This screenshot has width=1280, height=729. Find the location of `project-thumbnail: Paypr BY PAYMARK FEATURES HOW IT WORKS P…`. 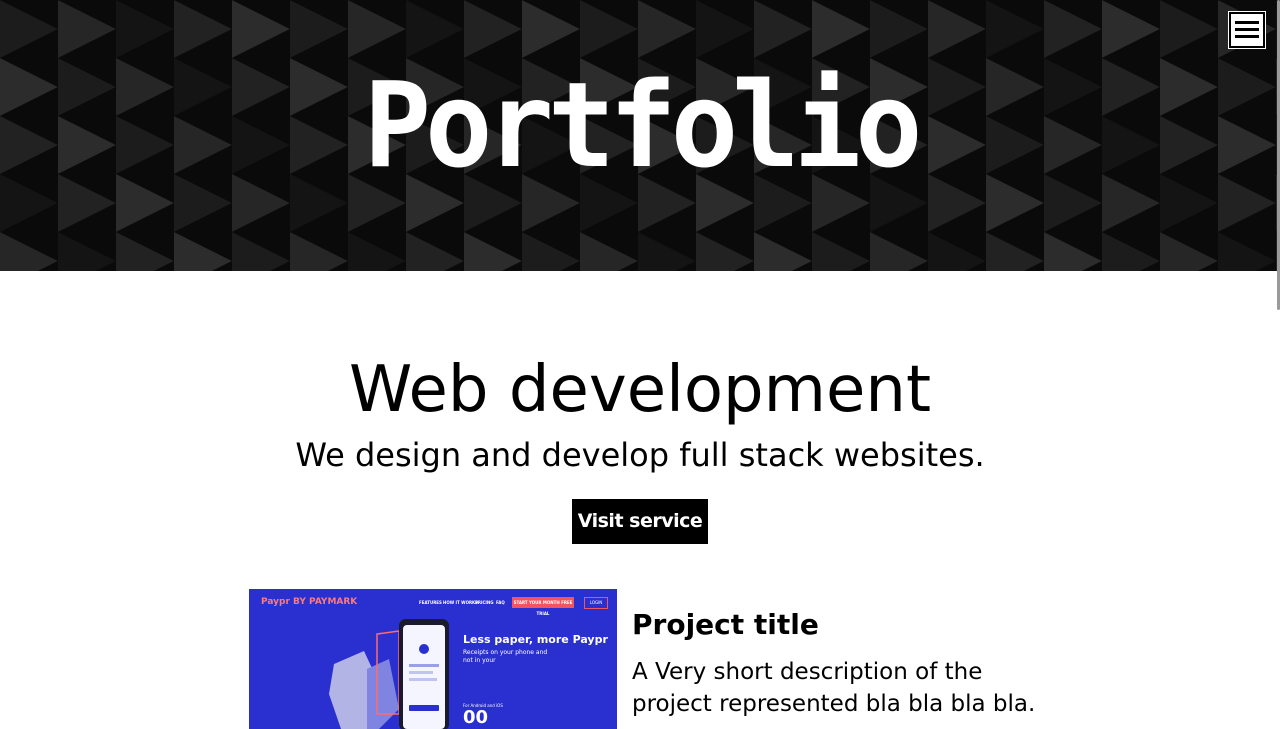

project-thumbnail: Paypr BY PAYMARK FEATURES HOW IT WORKS P… is located at coordinates (433, 659).